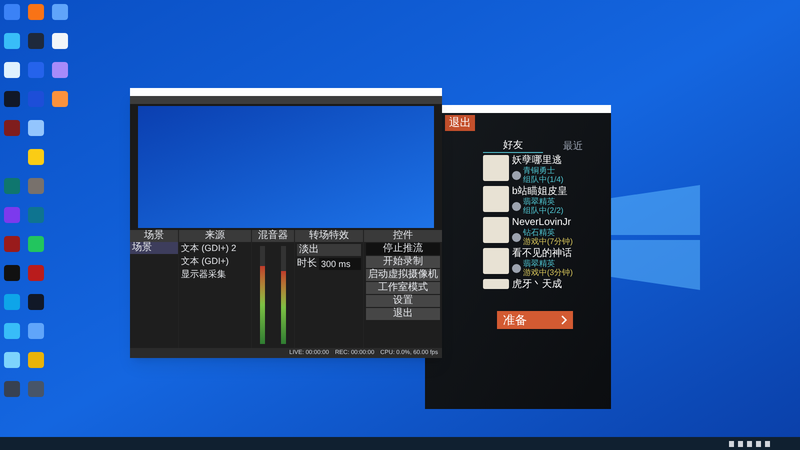 The height and width of the screenshot is (450, 800). I want to click on friend-name: 虎牙丶天成, so click(537, 284).